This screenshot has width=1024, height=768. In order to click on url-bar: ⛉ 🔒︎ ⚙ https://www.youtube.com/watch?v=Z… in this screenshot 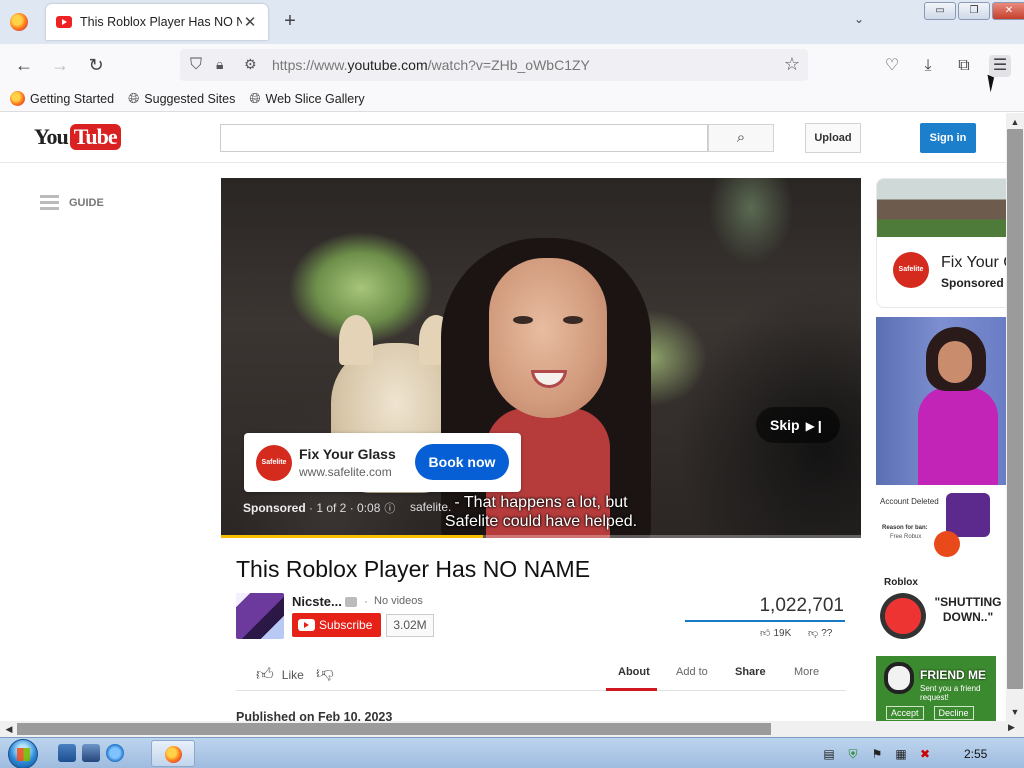, I will do `click(494, 65)`.